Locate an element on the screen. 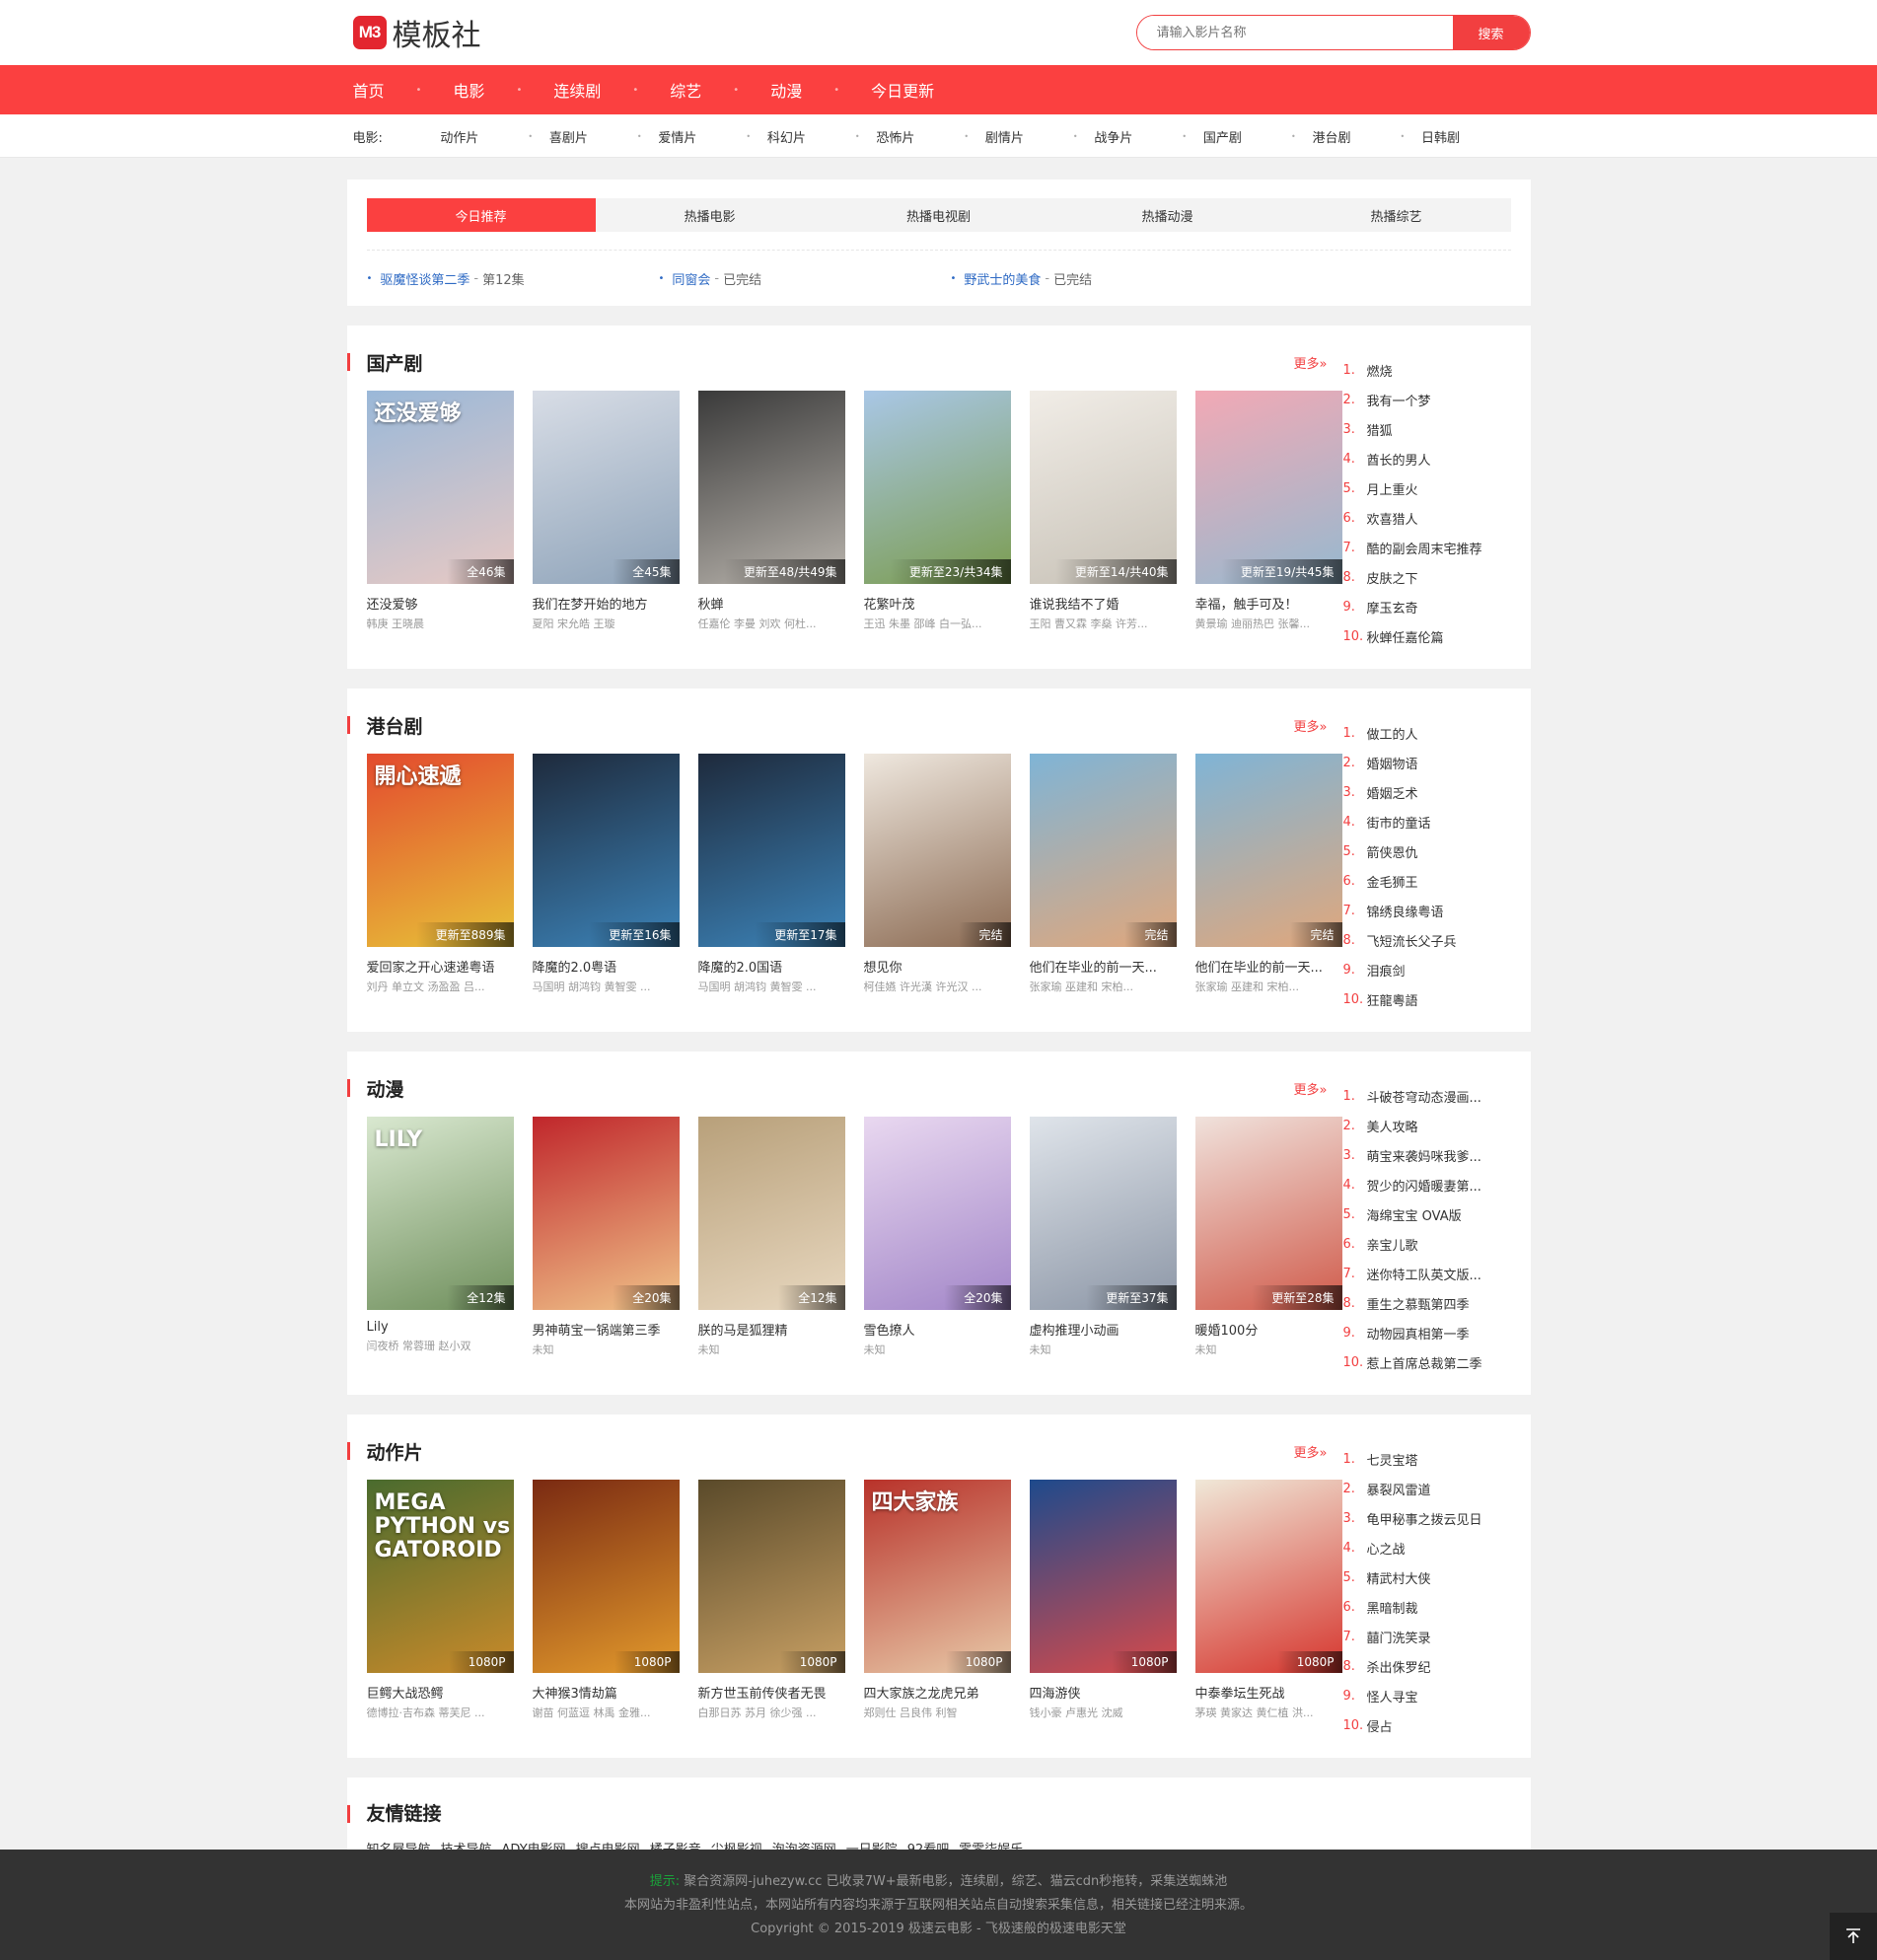 Image resolution: width=1877 pixels, height=1960 pixels. movie-card: 全20集 男神萌宝一锅端第三季 未知 is located at coordinates (606, 1237).